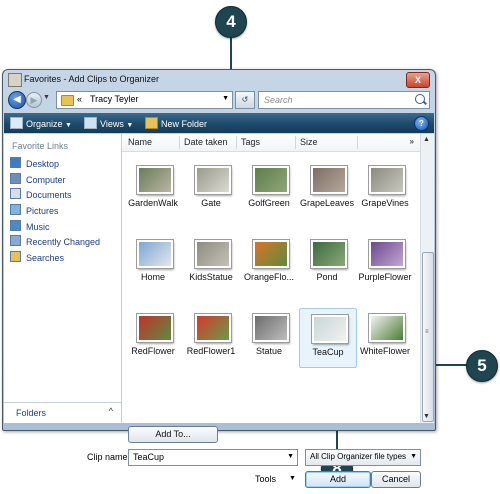  I want to click on file-tile: GardenWalk, so click(153, 189).